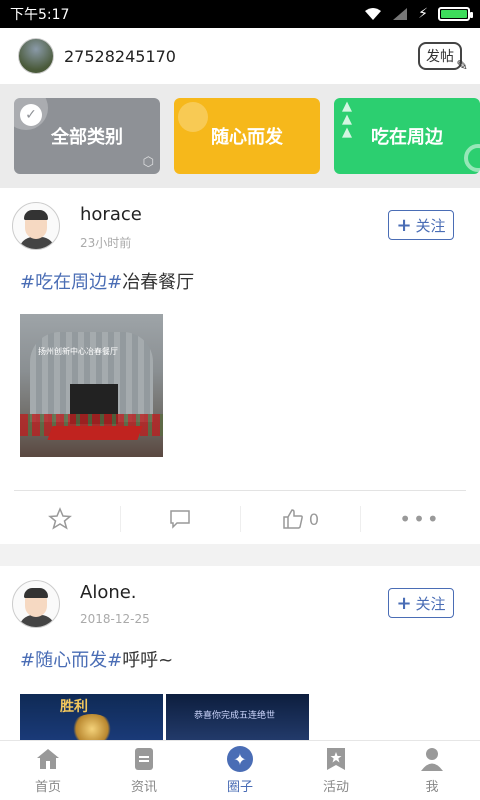  I want to click on tab-home: 首页, so click(48, 770).